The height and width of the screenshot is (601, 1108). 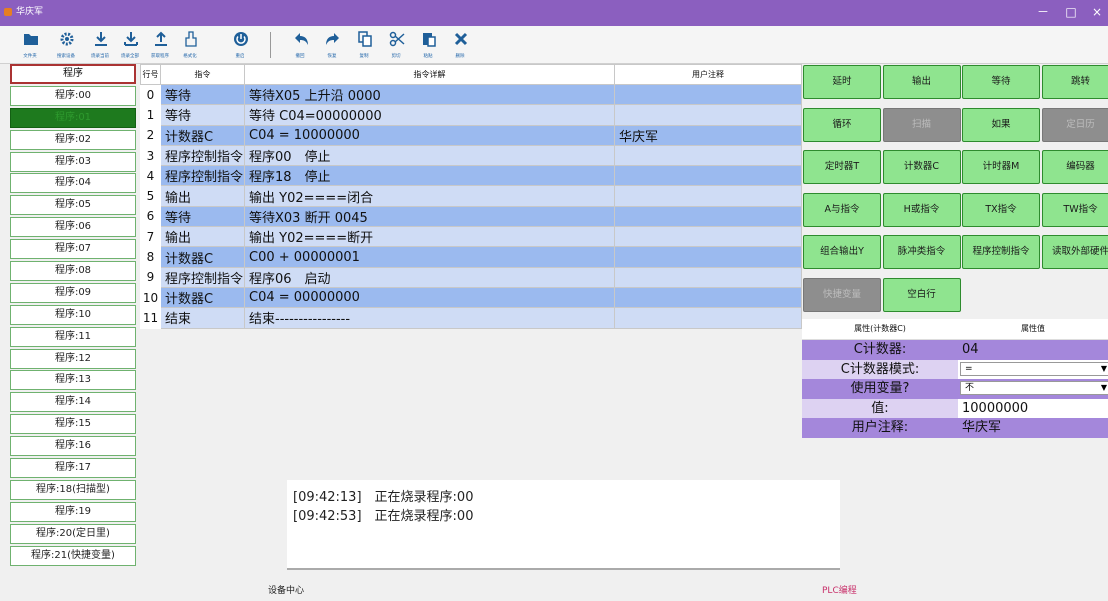 I want to click on program-item: 程序:01, so click(x=73, y=117).